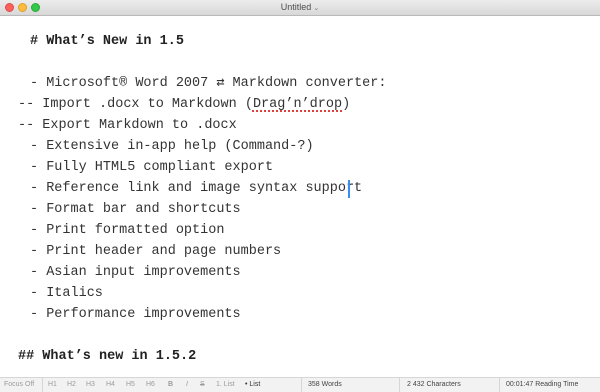  What do you see at coordinates (150, 385) in the screenshot?
I see `heading-6-button: H6` at bounding box center [150, 385].